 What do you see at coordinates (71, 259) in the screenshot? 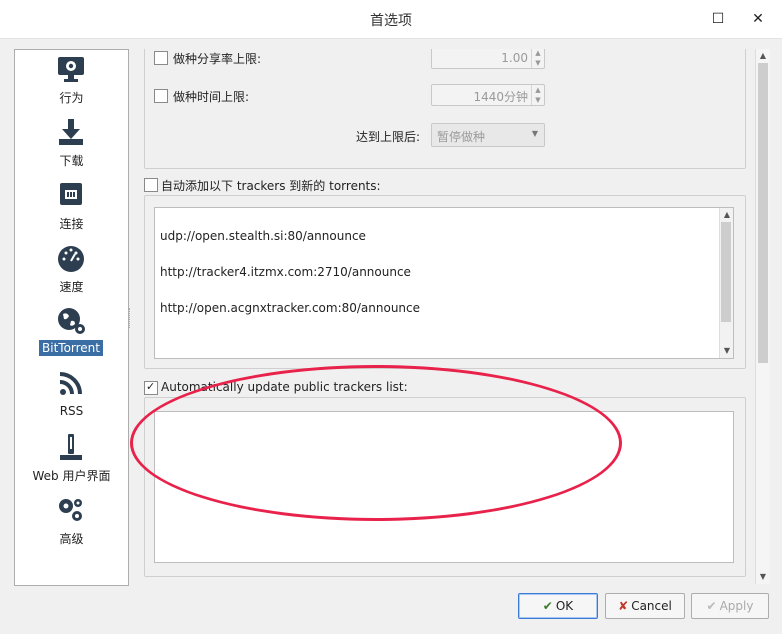
I see `speedometer-icon` at bounding box center [71, 259].